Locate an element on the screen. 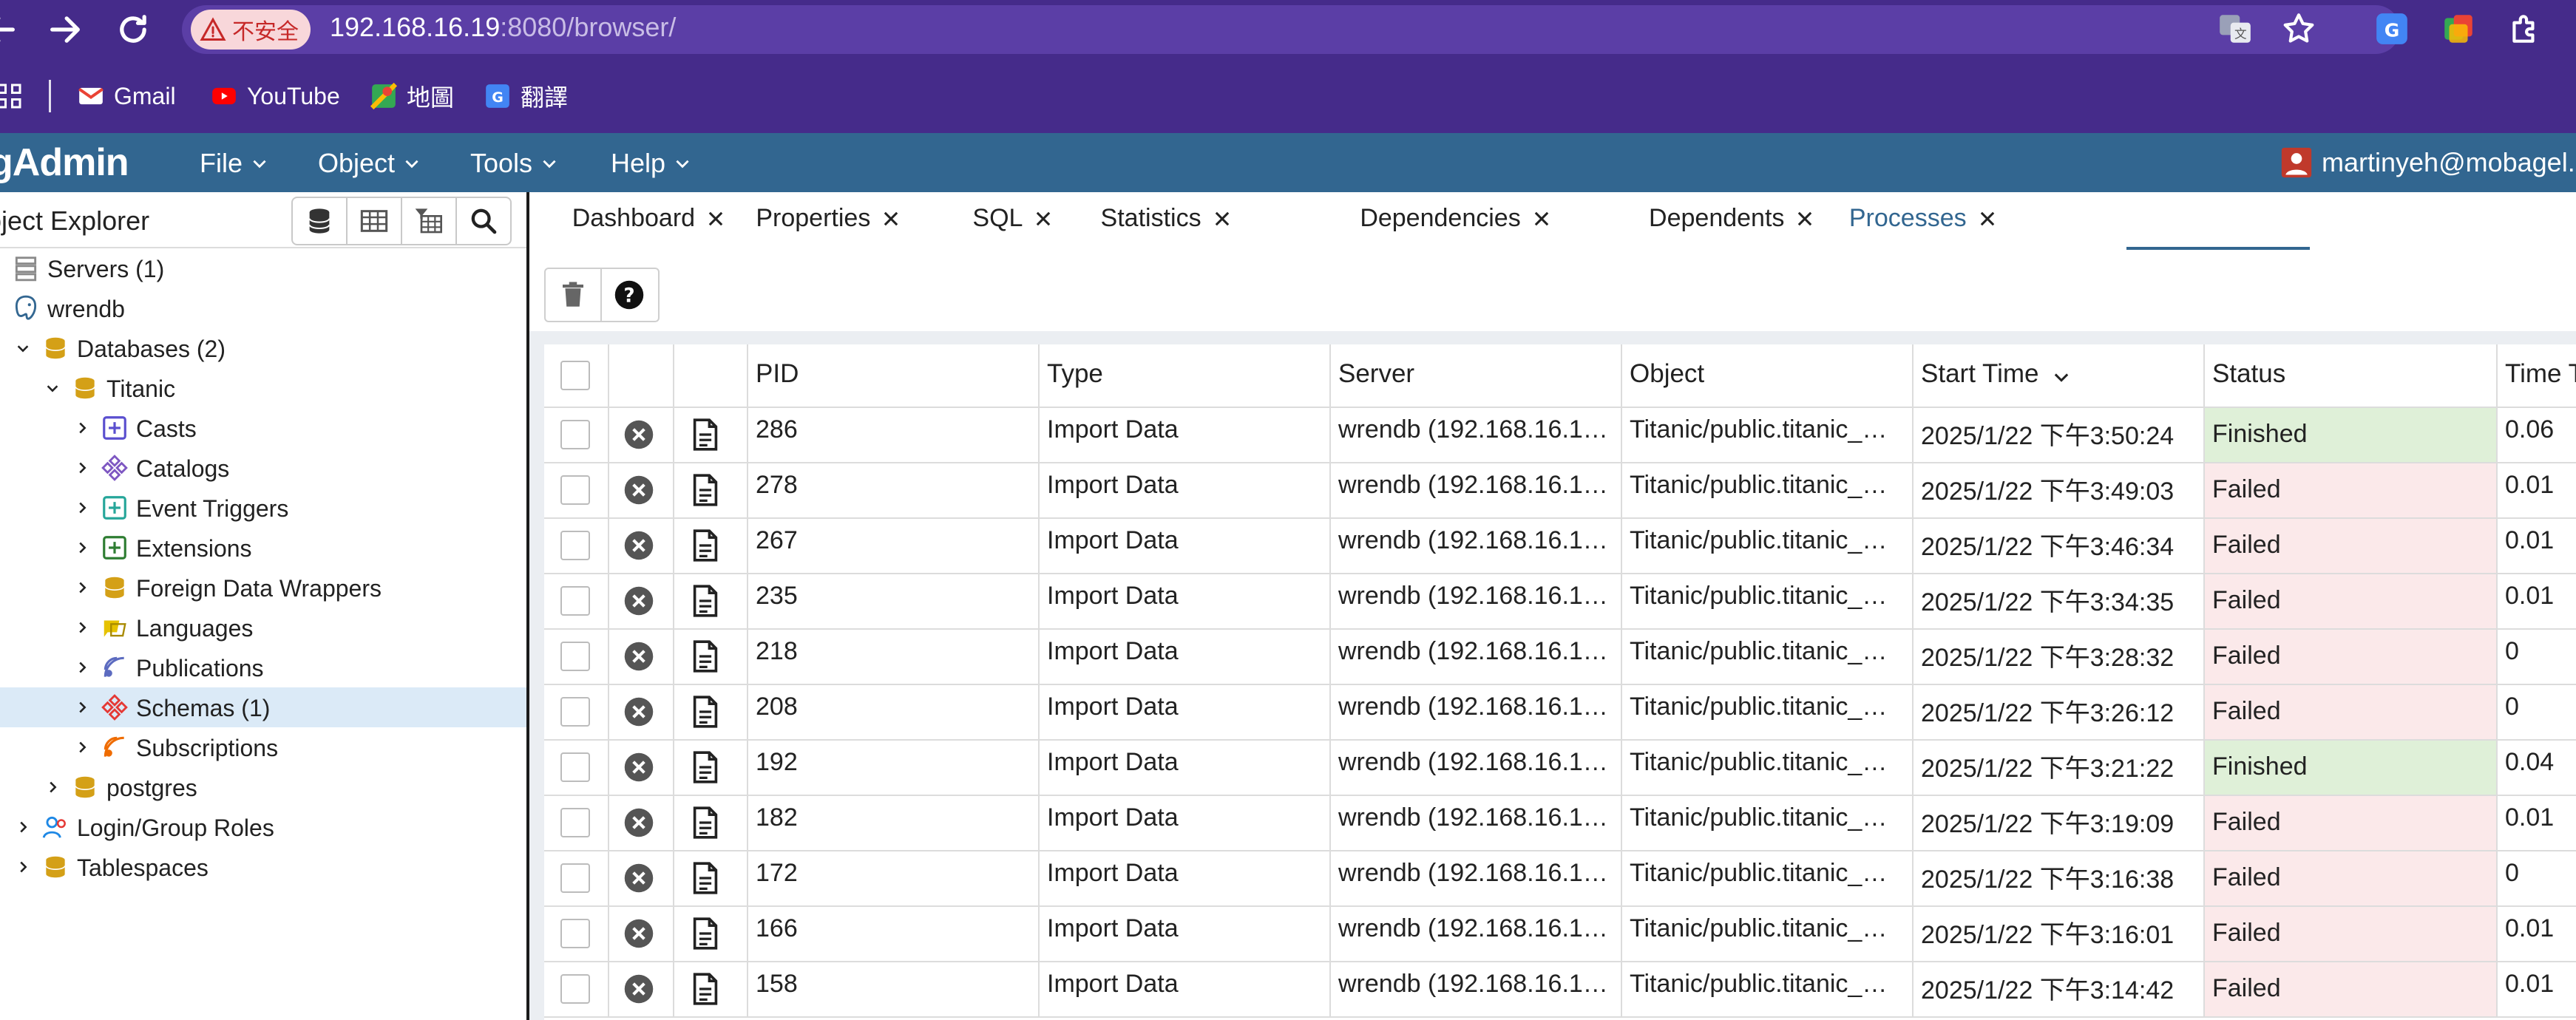  user-menu: martinyeh@mobagel.c is located at coordinates (2428, 162).